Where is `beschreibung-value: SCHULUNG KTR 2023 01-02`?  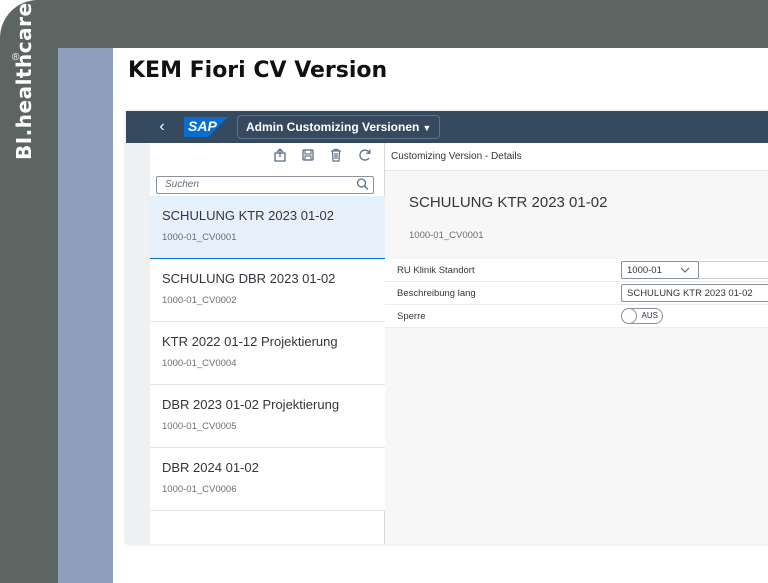 beschreibung-value: SCHULUNG KTR 2023 01-02 is located at coordinates (690, 293).